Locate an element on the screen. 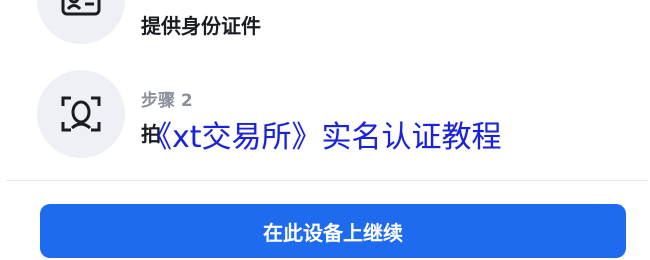 The width and height of the screenshot is (650, 260). step1-title: 提供身份证件 is located at coordinates (201, 26).